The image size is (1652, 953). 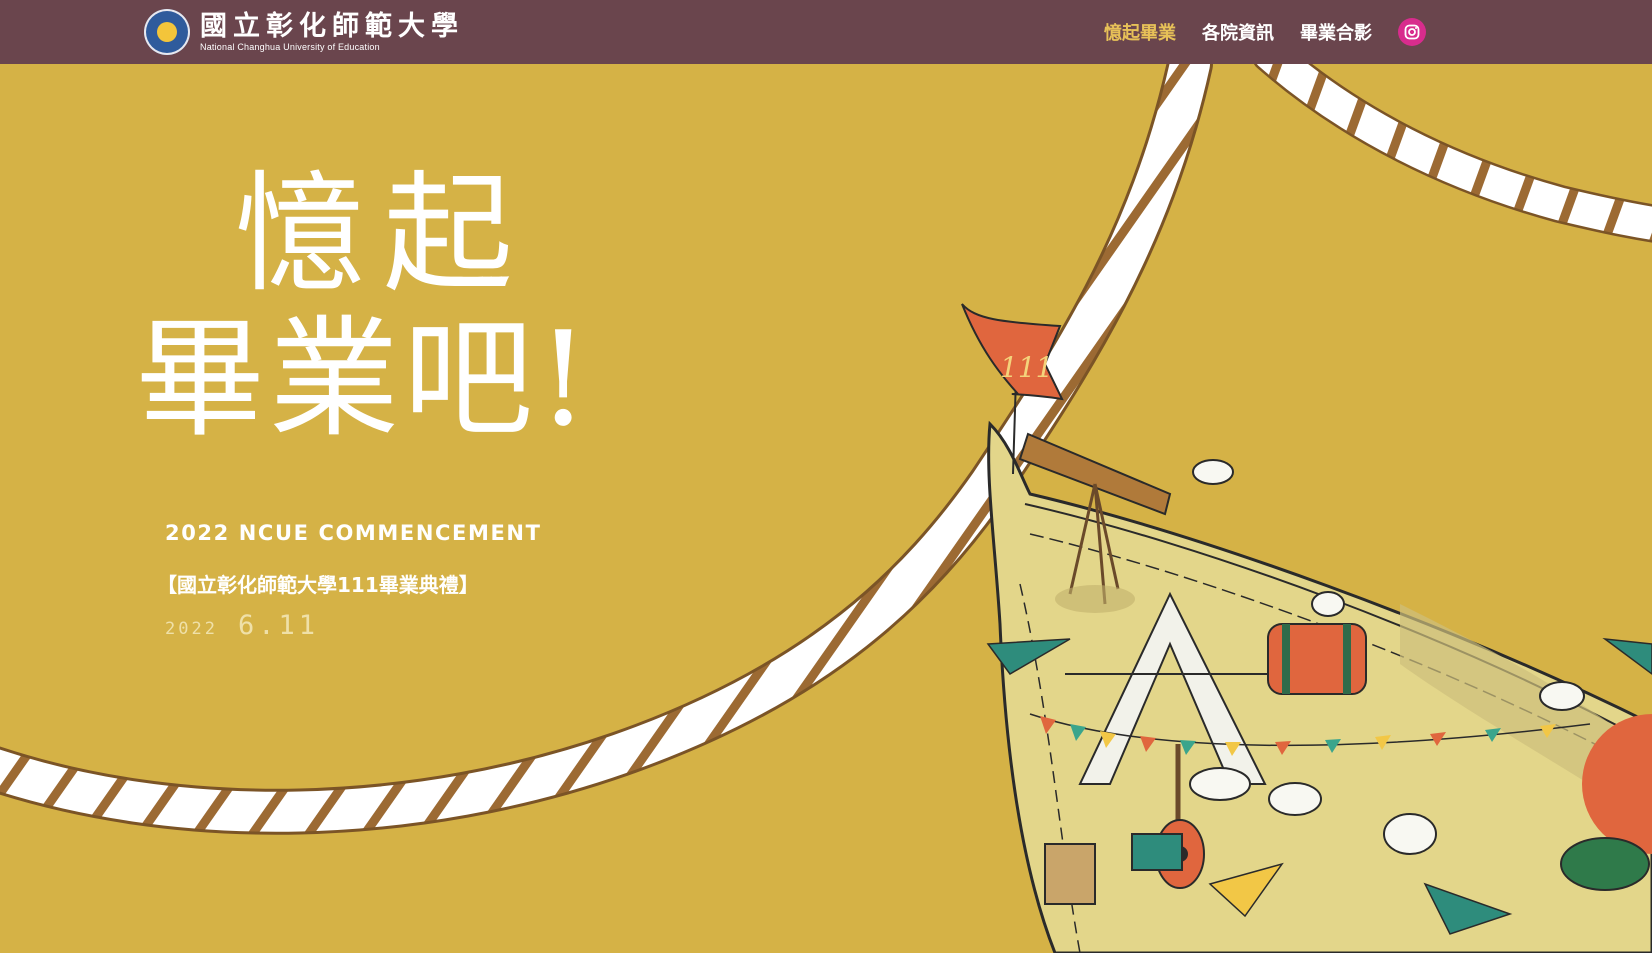 I want to click on main-nav: 憶起畢業 各院資訊 畢業合影, so click(x=1265, y=32).